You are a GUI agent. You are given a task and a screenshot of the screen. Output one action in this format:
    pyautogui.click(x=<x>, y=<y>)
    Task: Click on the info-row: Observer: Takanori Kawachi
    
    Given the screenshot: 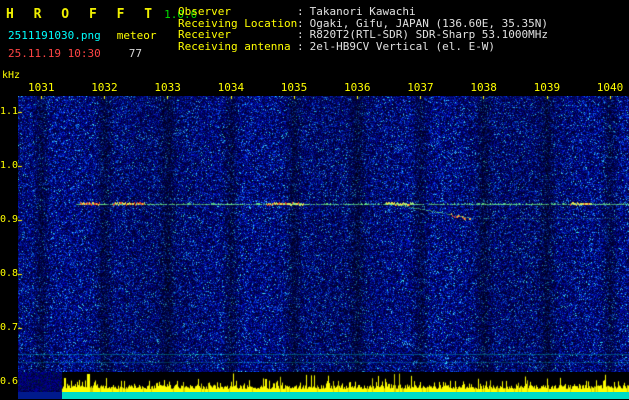 What is the action you would take?
    pyautogui.click(x=363, y=12)
    